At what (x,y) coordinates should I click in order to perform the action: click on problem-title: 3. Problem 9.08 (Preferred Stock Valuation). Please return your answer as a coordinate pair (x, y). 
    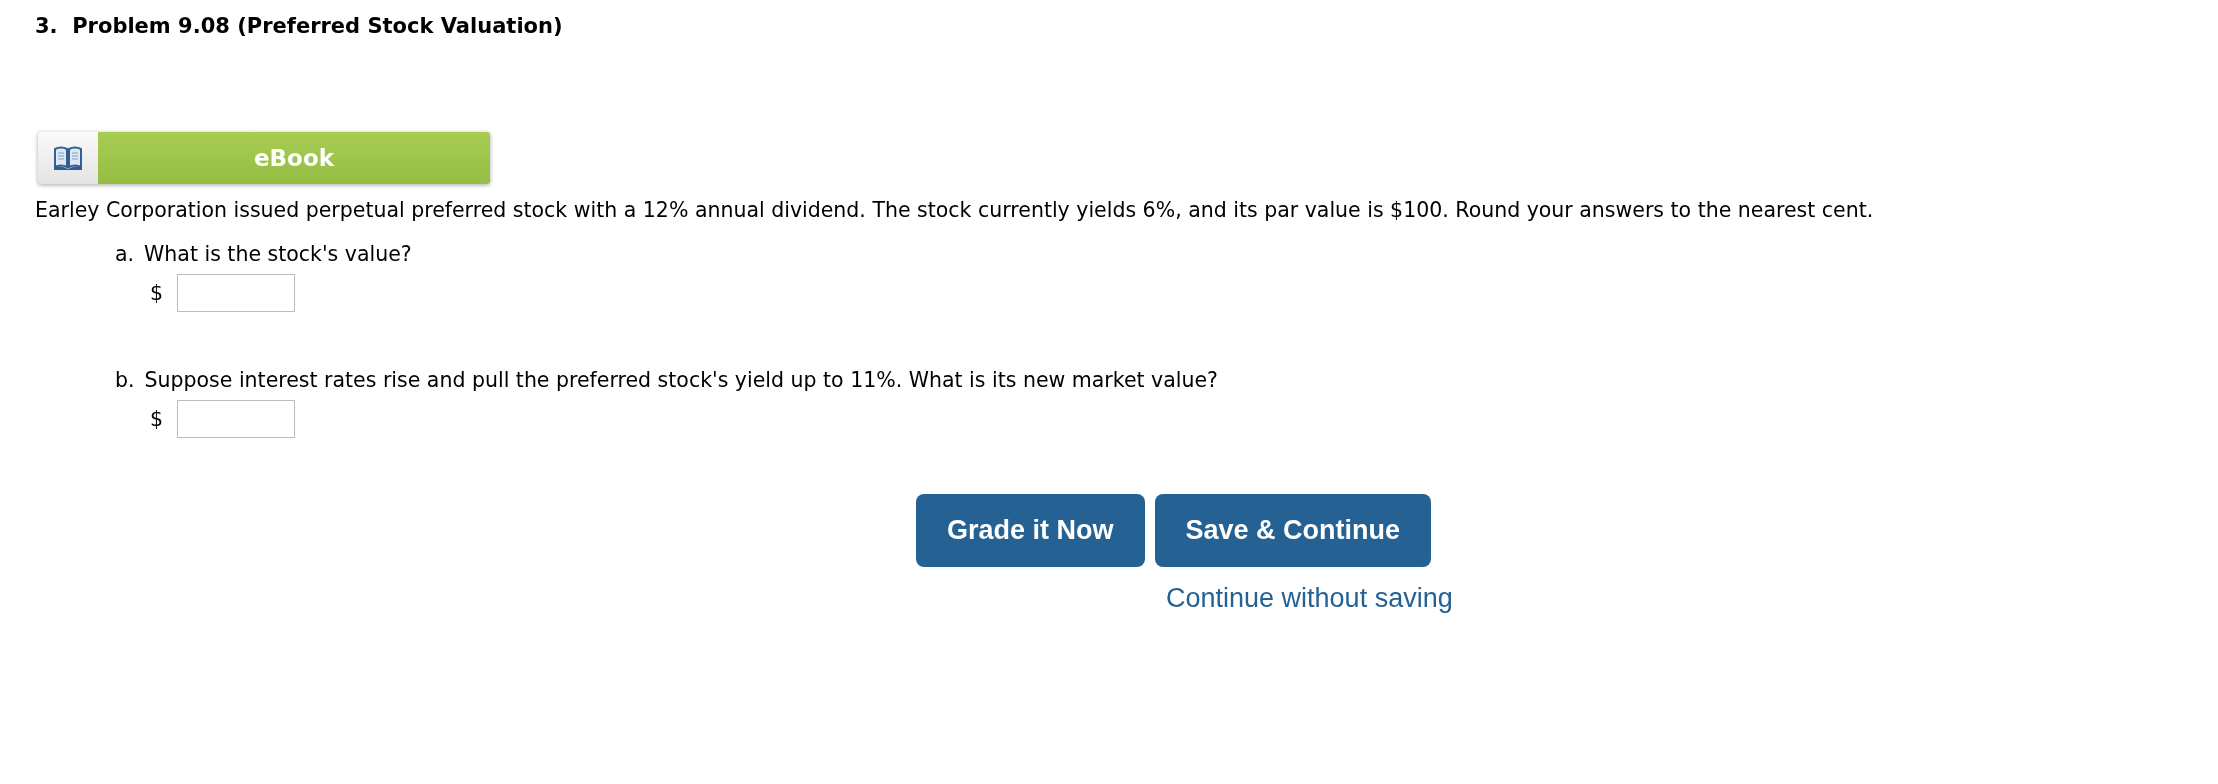
    Looking at the image, I should click on (299, 26).